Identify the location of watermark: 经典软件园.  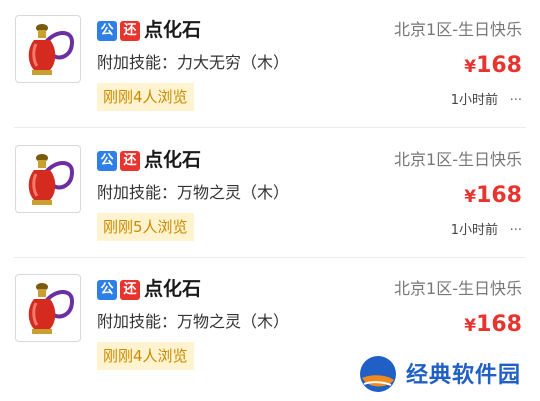
(440, 376).